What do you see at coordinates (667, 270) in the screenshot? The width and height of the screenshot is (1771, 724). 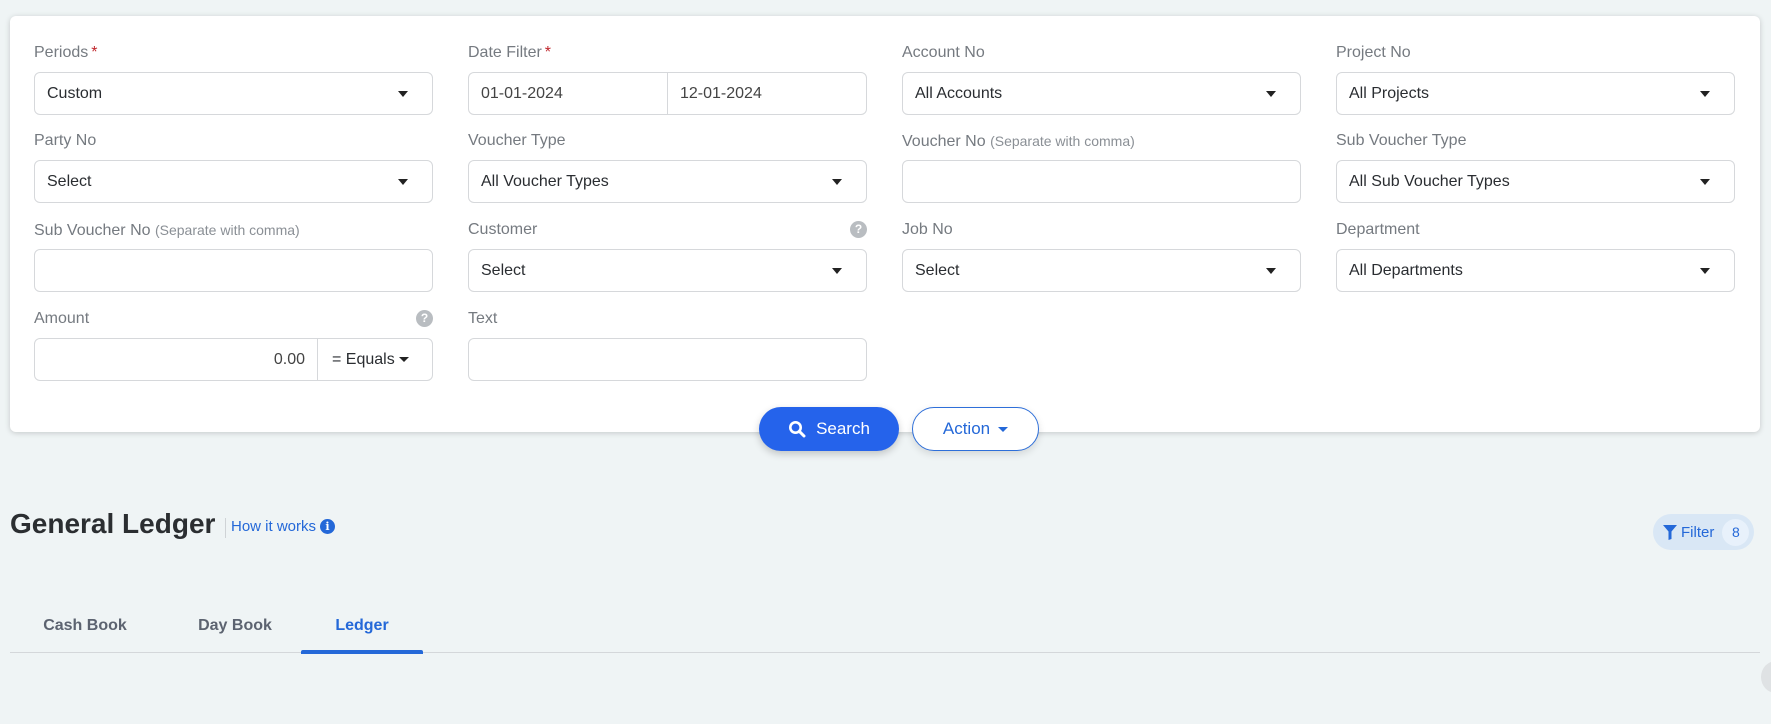 I see `customer-select: Select` at bounding box center [667, 270].